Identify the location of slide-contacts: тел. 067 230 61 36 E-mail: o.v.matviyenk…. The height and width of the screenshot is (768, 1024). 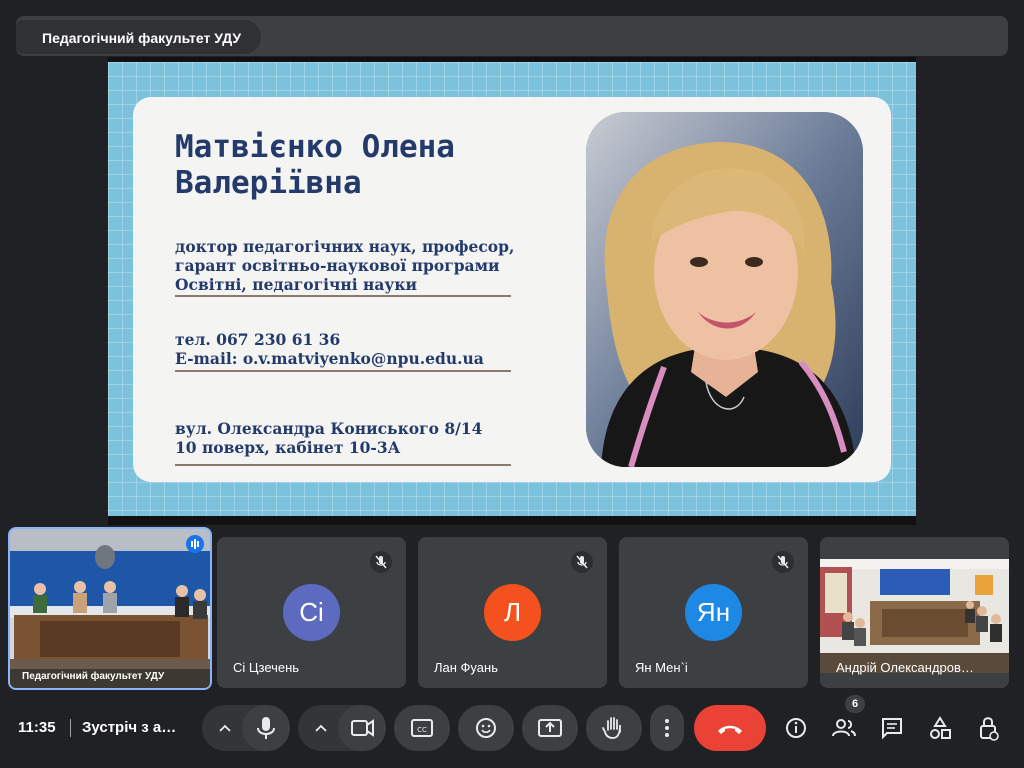
(329, 349).